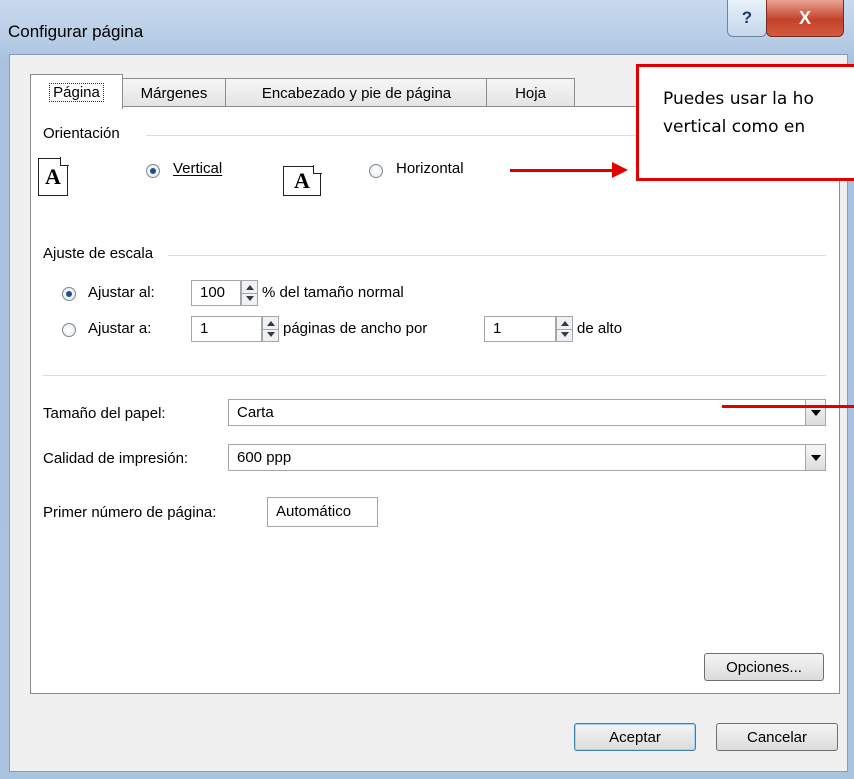 The width and height of the screenshot is (854, 779). Describe the element at coordinates (635, 737) in the screenshot. I see `ok-button: Aceptar` at that location.